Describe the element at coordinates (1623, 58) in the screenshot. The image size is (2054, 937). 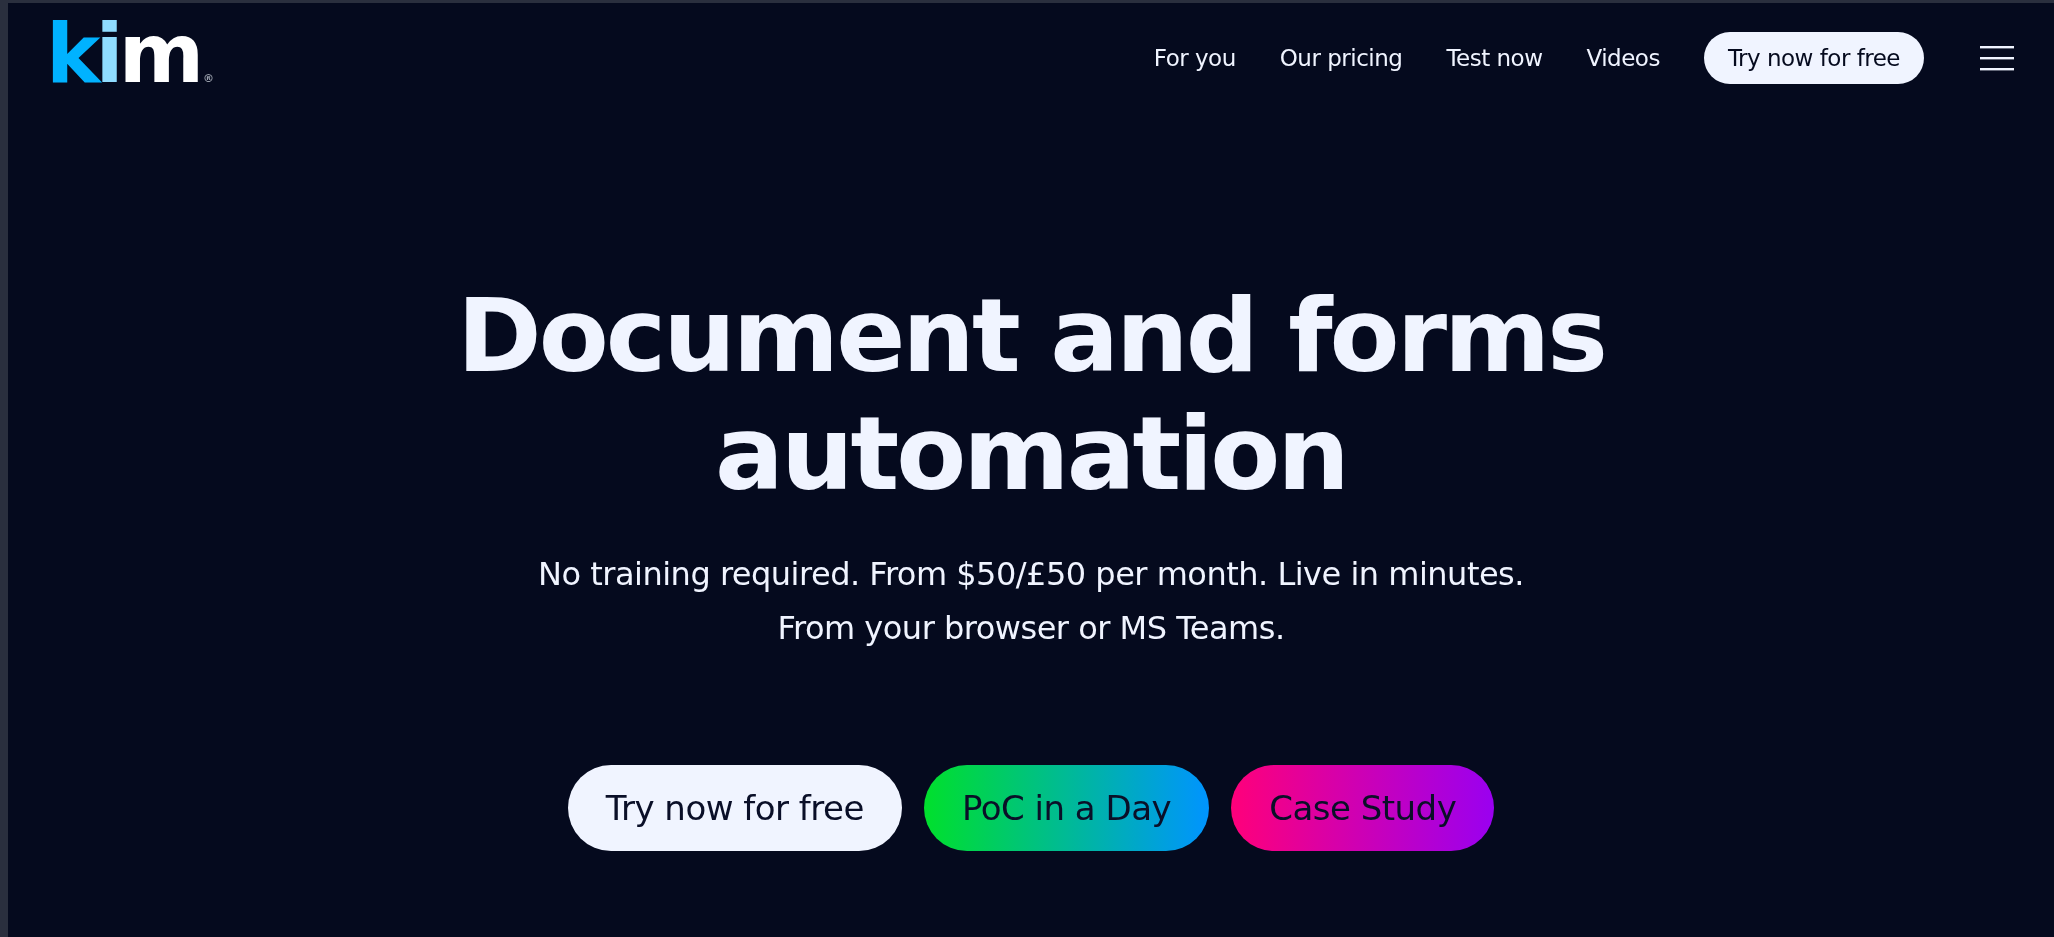
I see `nav-link: Videos` at that location.